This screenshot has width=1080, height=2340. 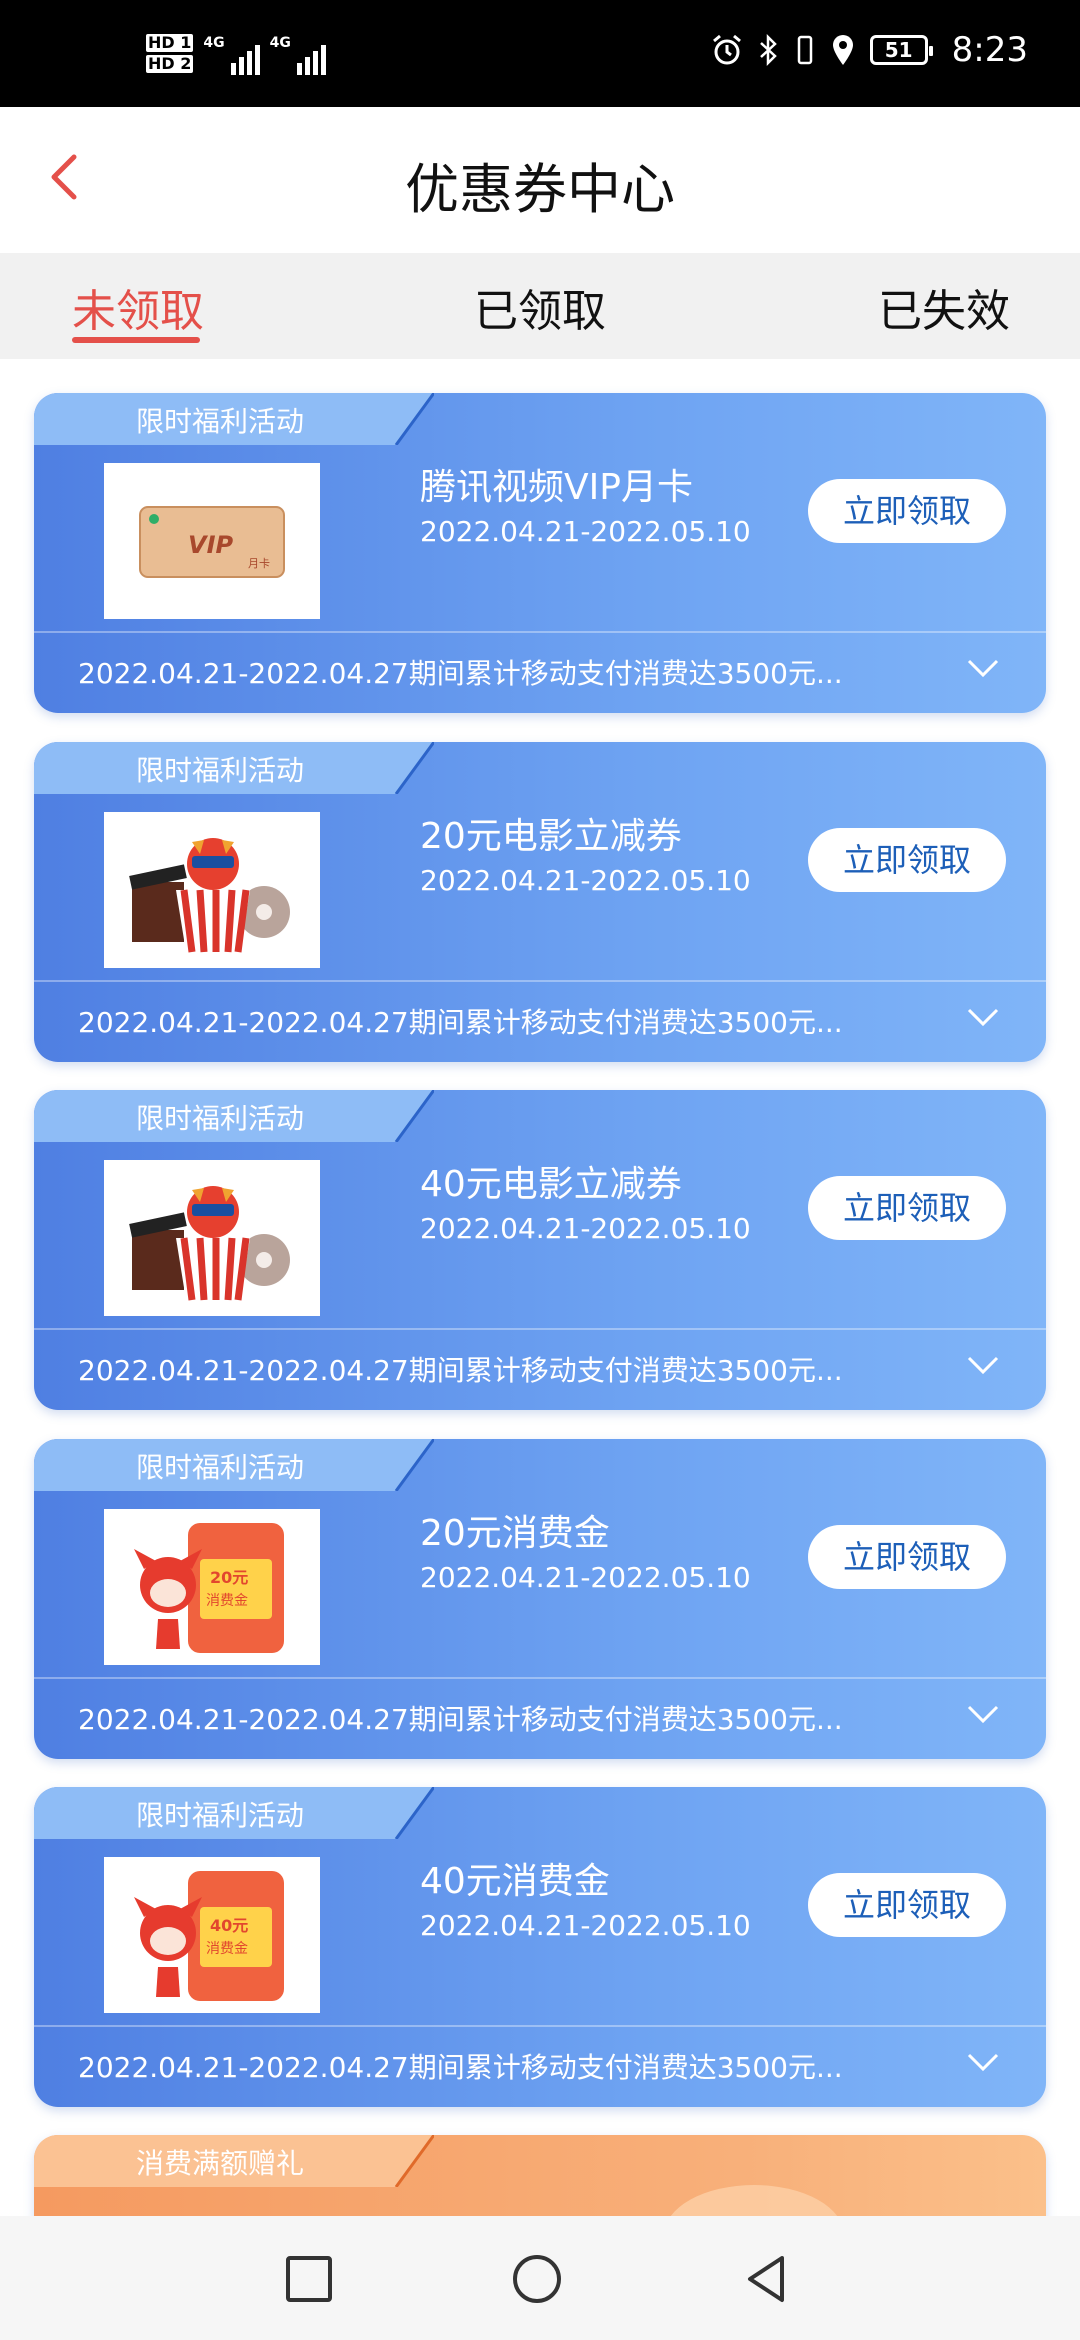 I want to click on coupon-title: 40元电影立减券, so click(x=551, y=1184).